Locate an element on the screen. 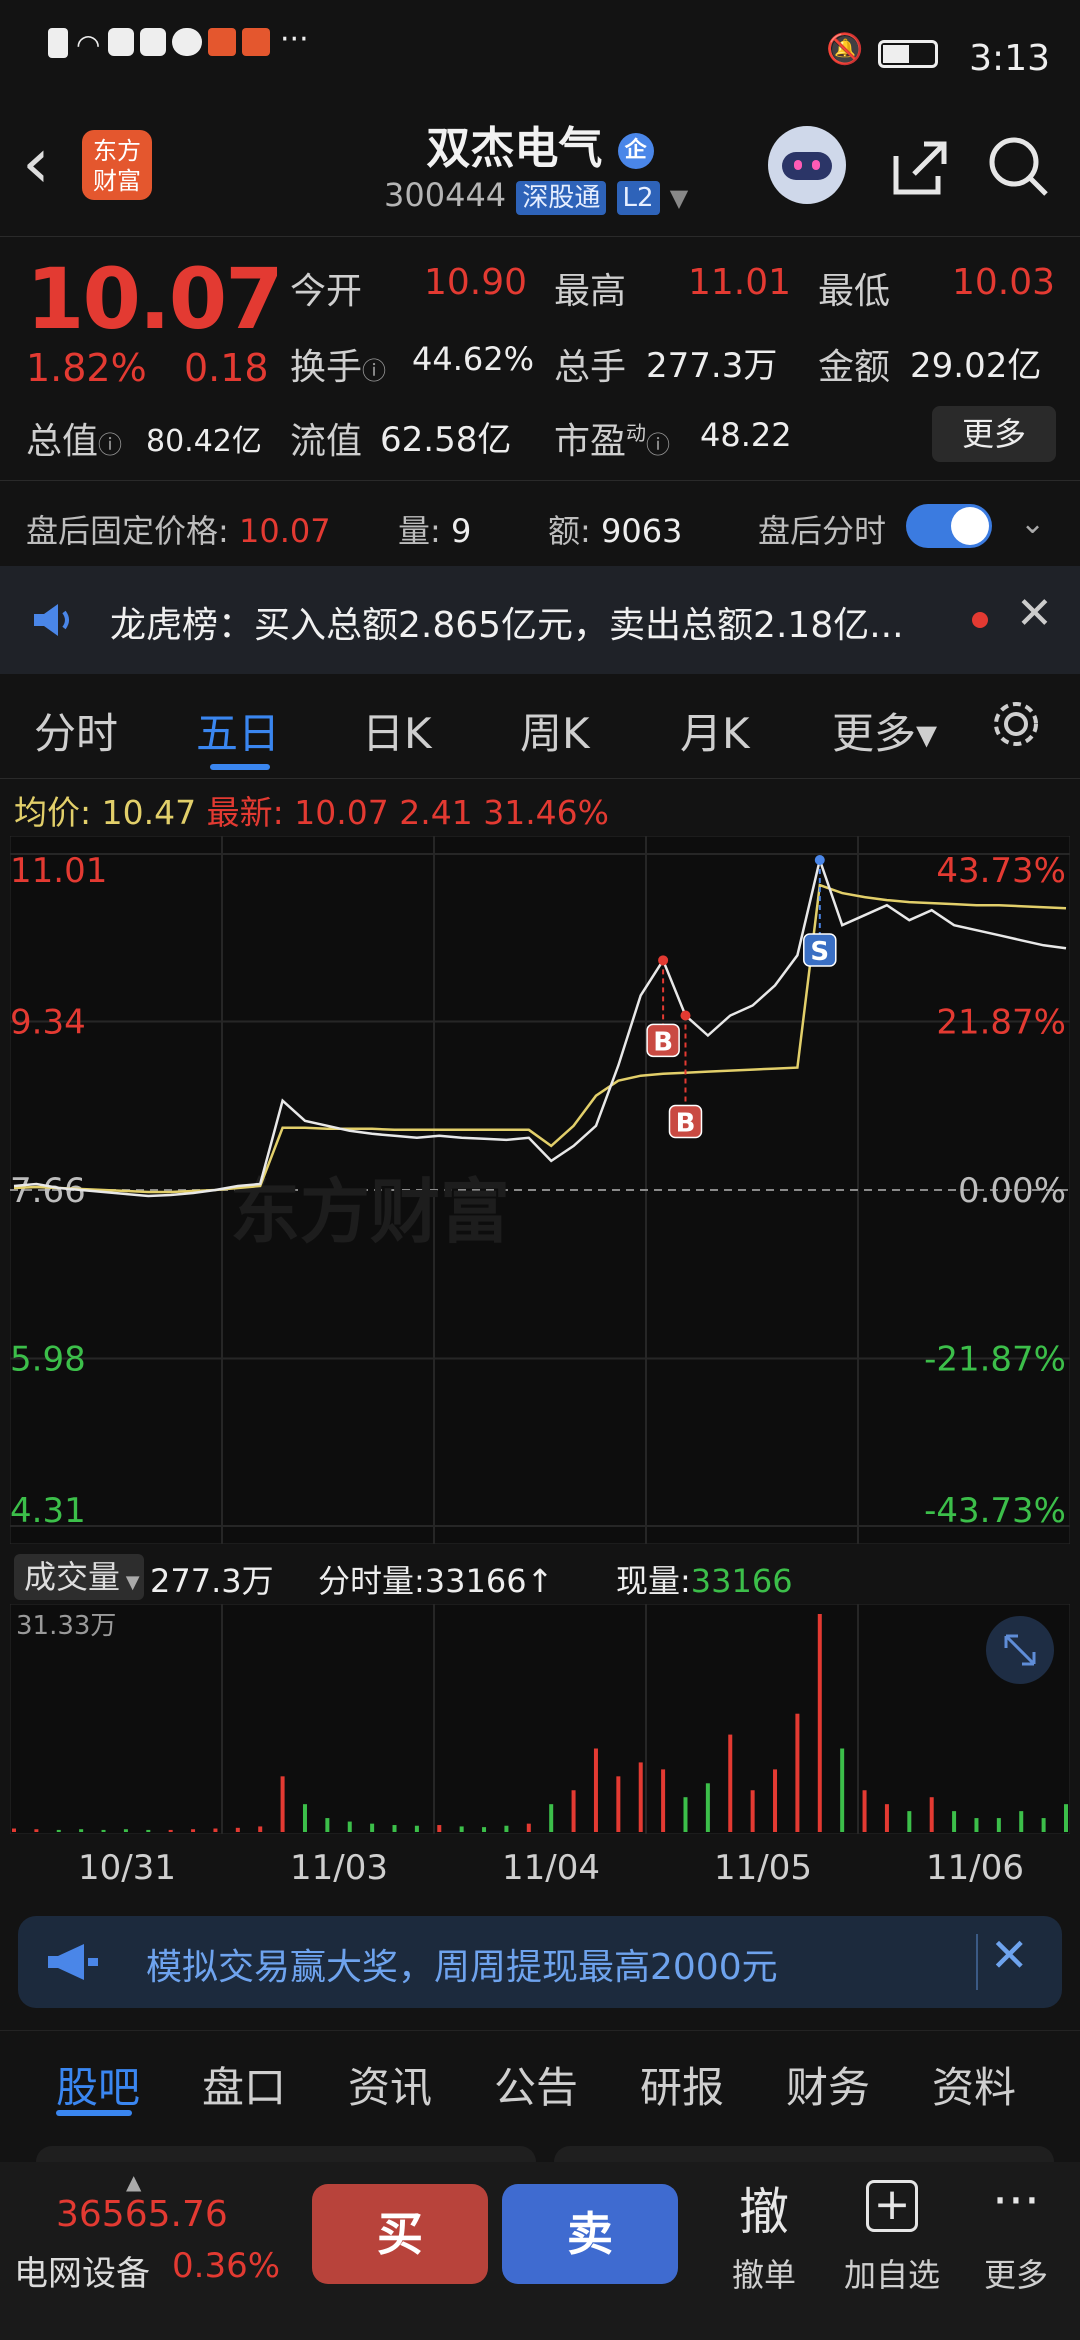  avg-label: 均价: is located at coordinates (53, 812).